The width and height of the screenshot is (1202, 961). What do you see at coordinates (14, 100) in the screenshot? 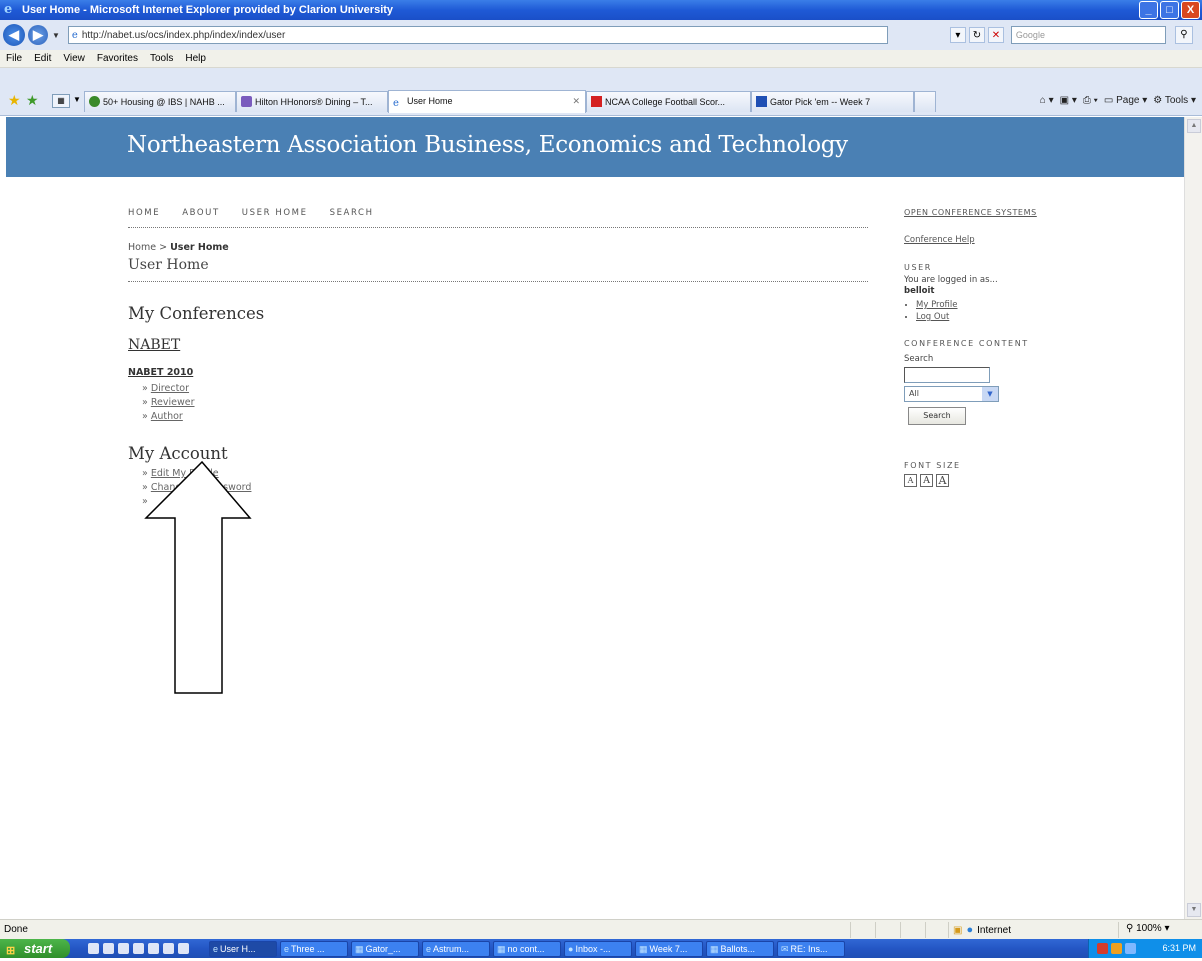
I see `favorites-star-icon: ★` at bounding box center [14, 100].